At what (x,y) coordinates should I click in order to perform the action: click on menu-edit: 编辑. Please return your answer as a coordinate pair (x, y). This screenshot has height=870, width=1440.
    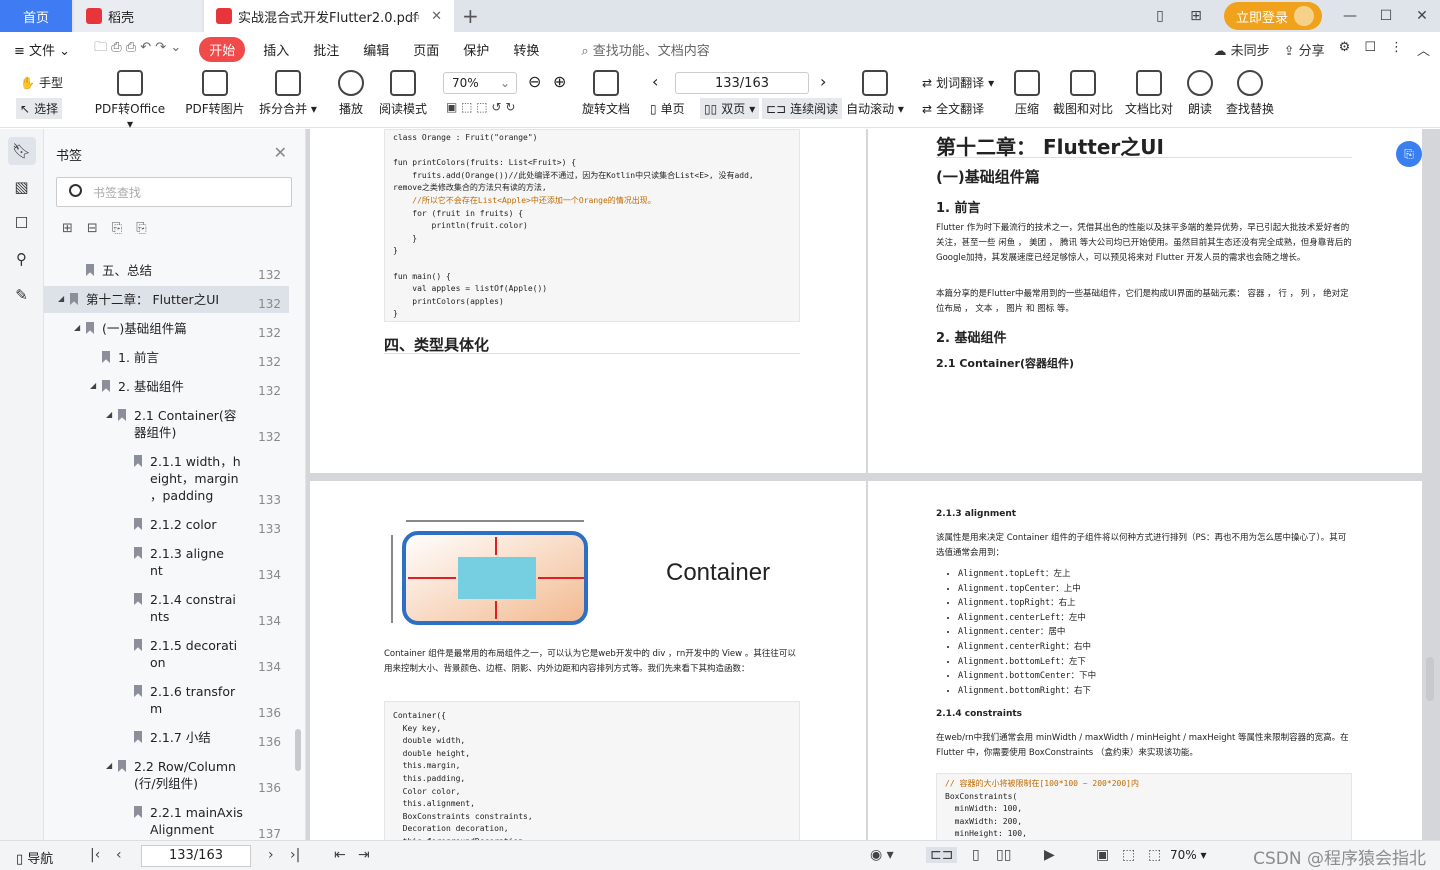
    Looking at the image, I should click on (376, 49).